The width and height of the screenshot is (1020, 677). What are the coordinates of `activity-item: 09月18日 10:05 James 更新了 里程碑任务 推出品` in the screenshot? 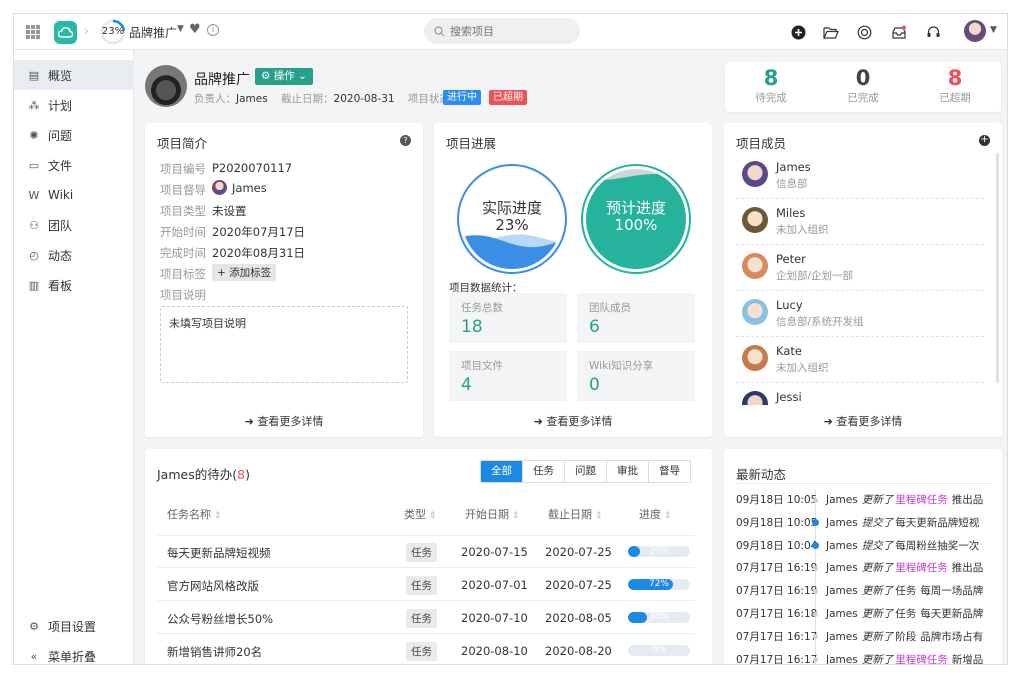 It's located at (861, 500).